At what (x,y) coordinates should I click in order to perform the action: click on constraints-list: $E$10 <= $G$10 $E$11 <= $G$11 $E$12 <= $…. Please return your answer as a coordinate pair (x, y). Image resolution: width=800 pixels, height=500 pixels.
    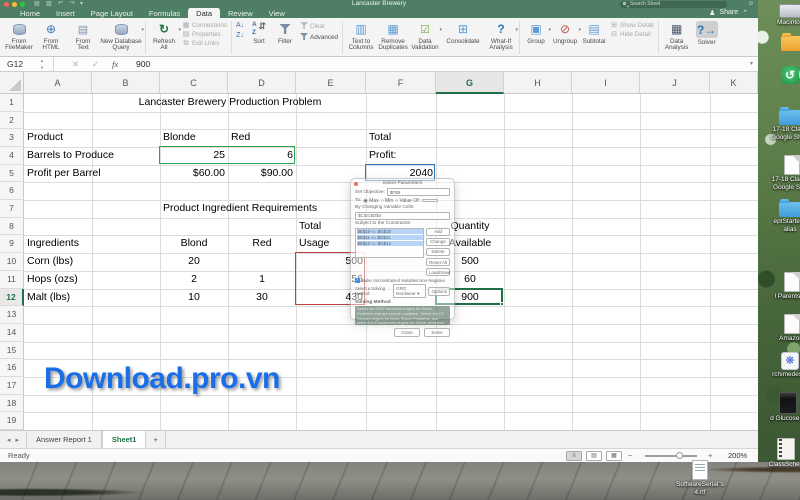
    Looking at the image, I should click on (389, 242).